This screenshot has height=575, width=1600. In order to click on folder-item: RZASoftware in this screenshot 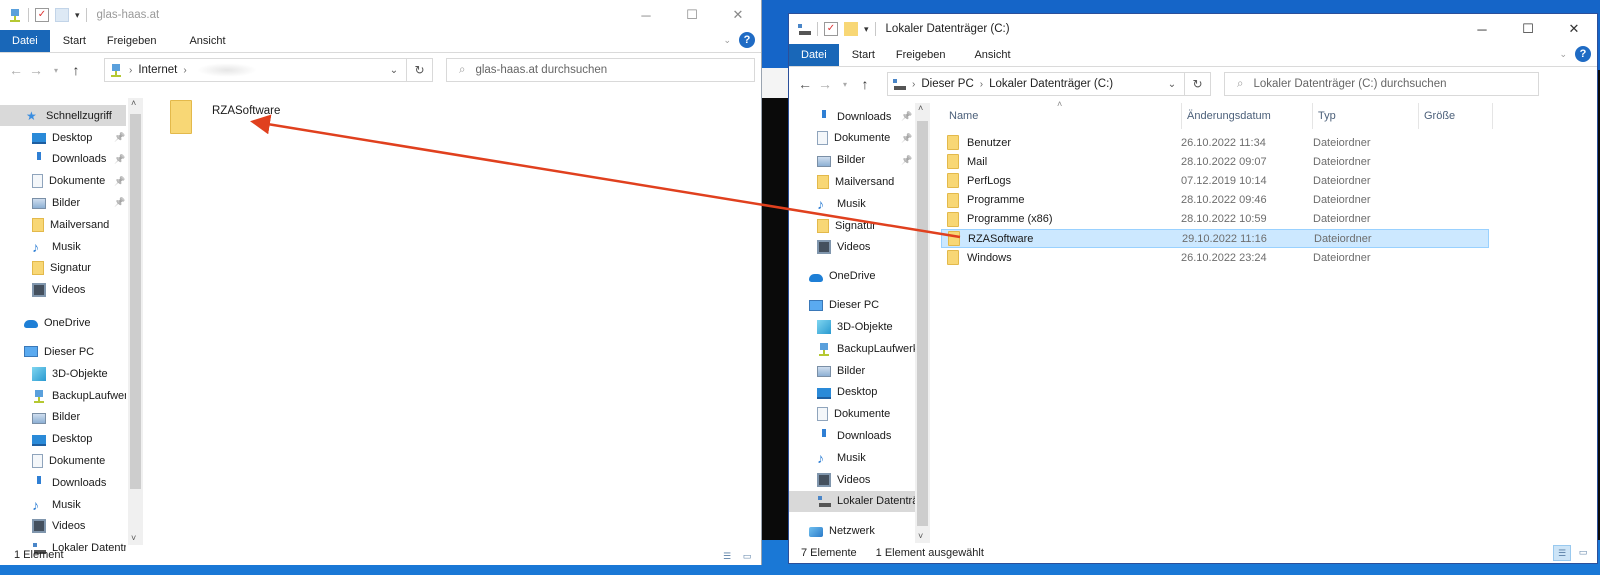, I will do `click(235, 120)`.